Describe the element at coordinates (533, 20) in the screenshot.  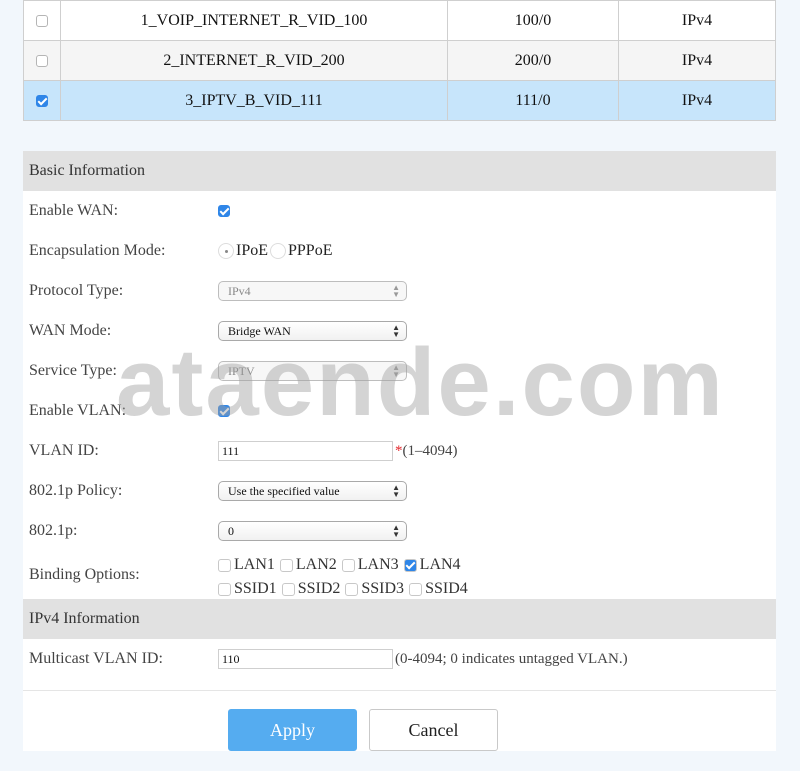
I see `vlan-priority: 100/0` at that location.